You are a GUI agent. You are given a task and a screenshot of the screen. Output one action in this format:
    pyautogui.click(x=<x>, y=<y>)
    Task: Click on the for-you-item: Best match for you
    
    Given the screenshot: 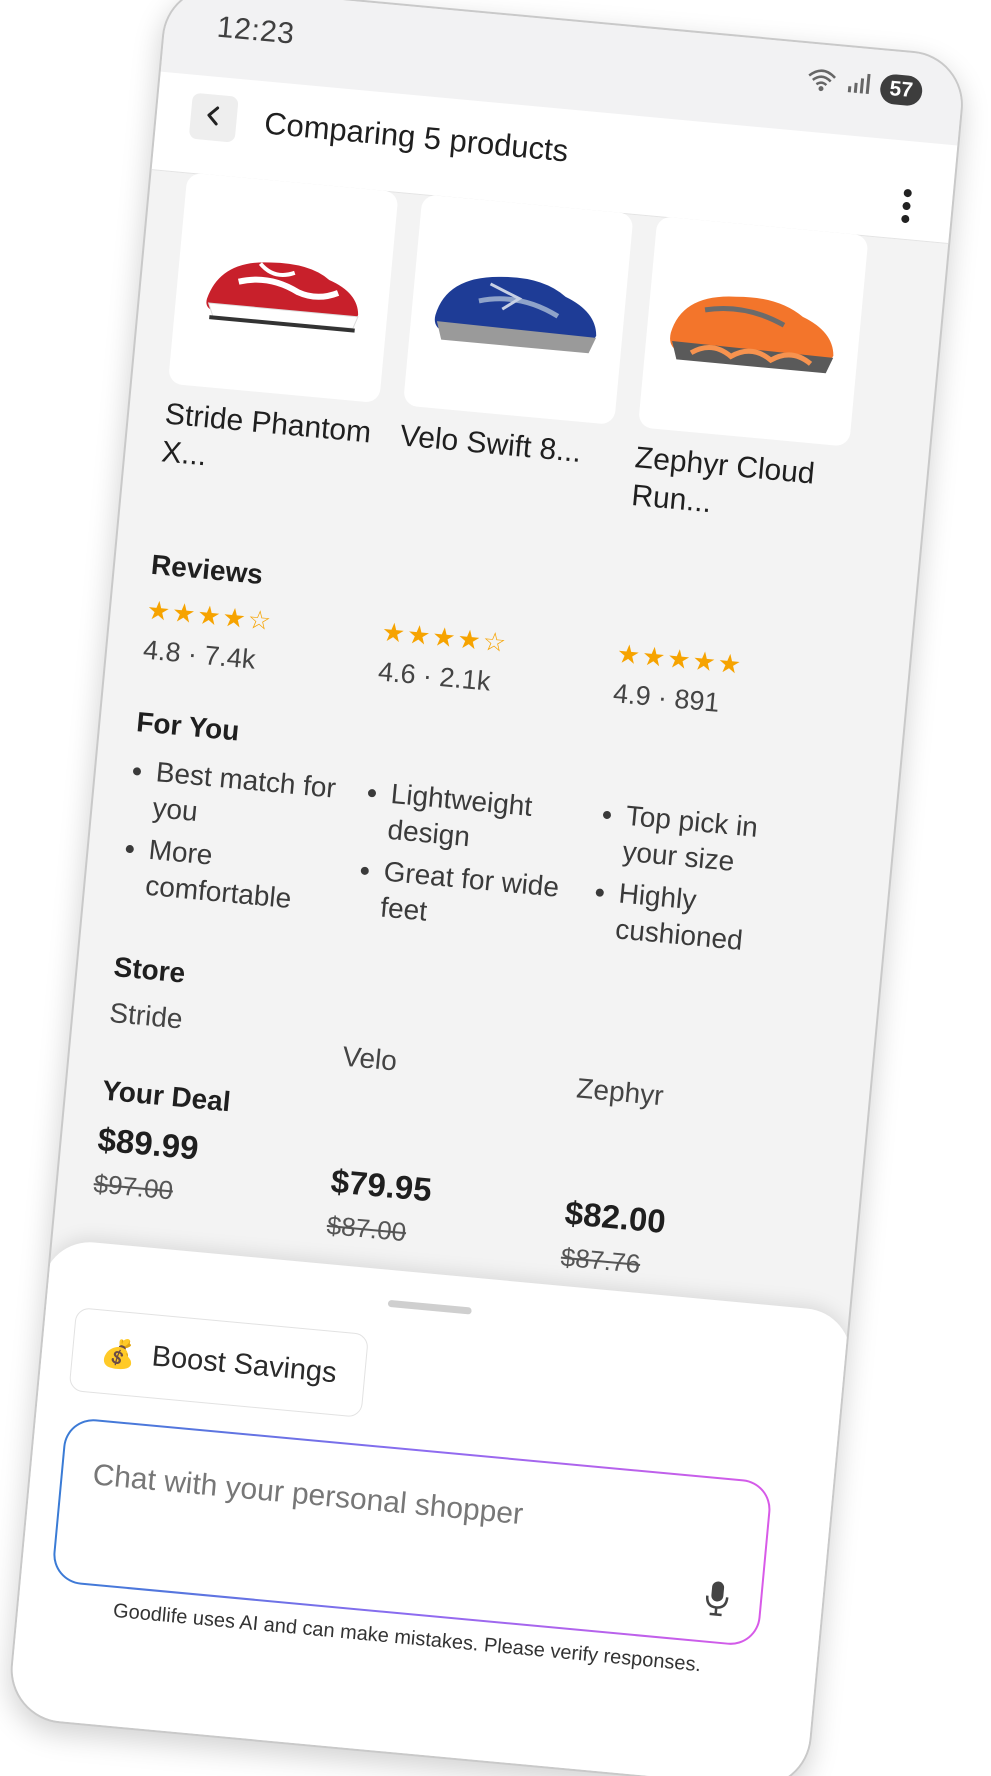 What is the action you would take?
    pyautogui.click(x=250, y=798)
    